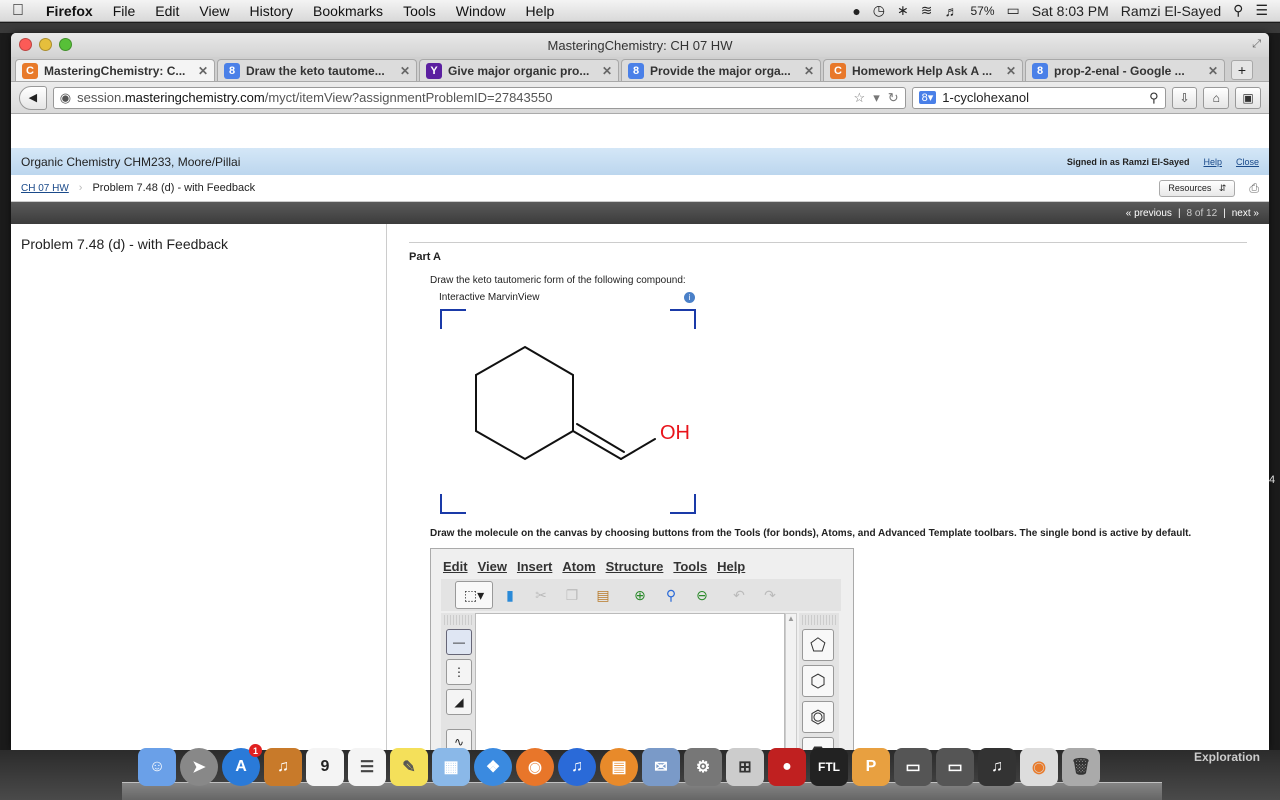 This screenshot has height=800, width=1280. What do you see at coordinates (879, 10) in the screenshot?
I see `time-machine-icon: ◷` at bounding box center [879, 10].